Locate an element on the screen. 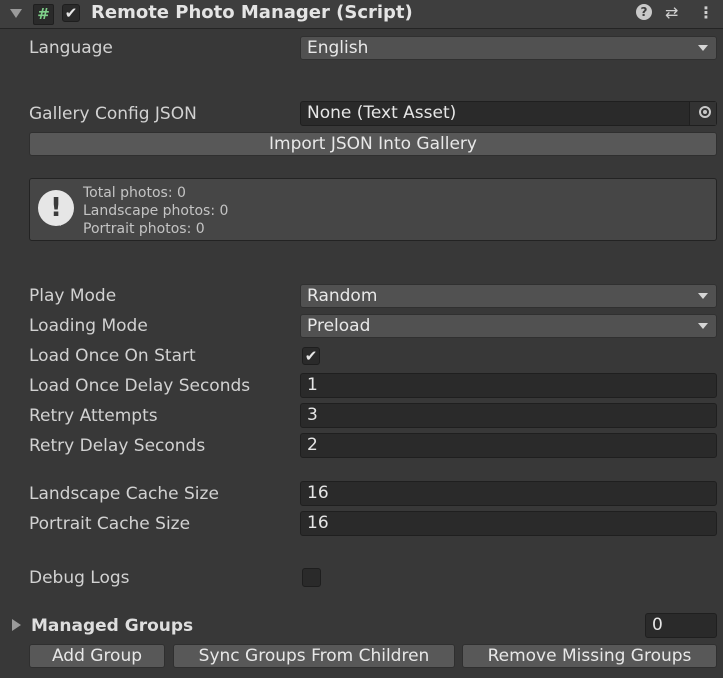 The image size is (723, 678). script-icon: # is located at coordinates (43, 14).